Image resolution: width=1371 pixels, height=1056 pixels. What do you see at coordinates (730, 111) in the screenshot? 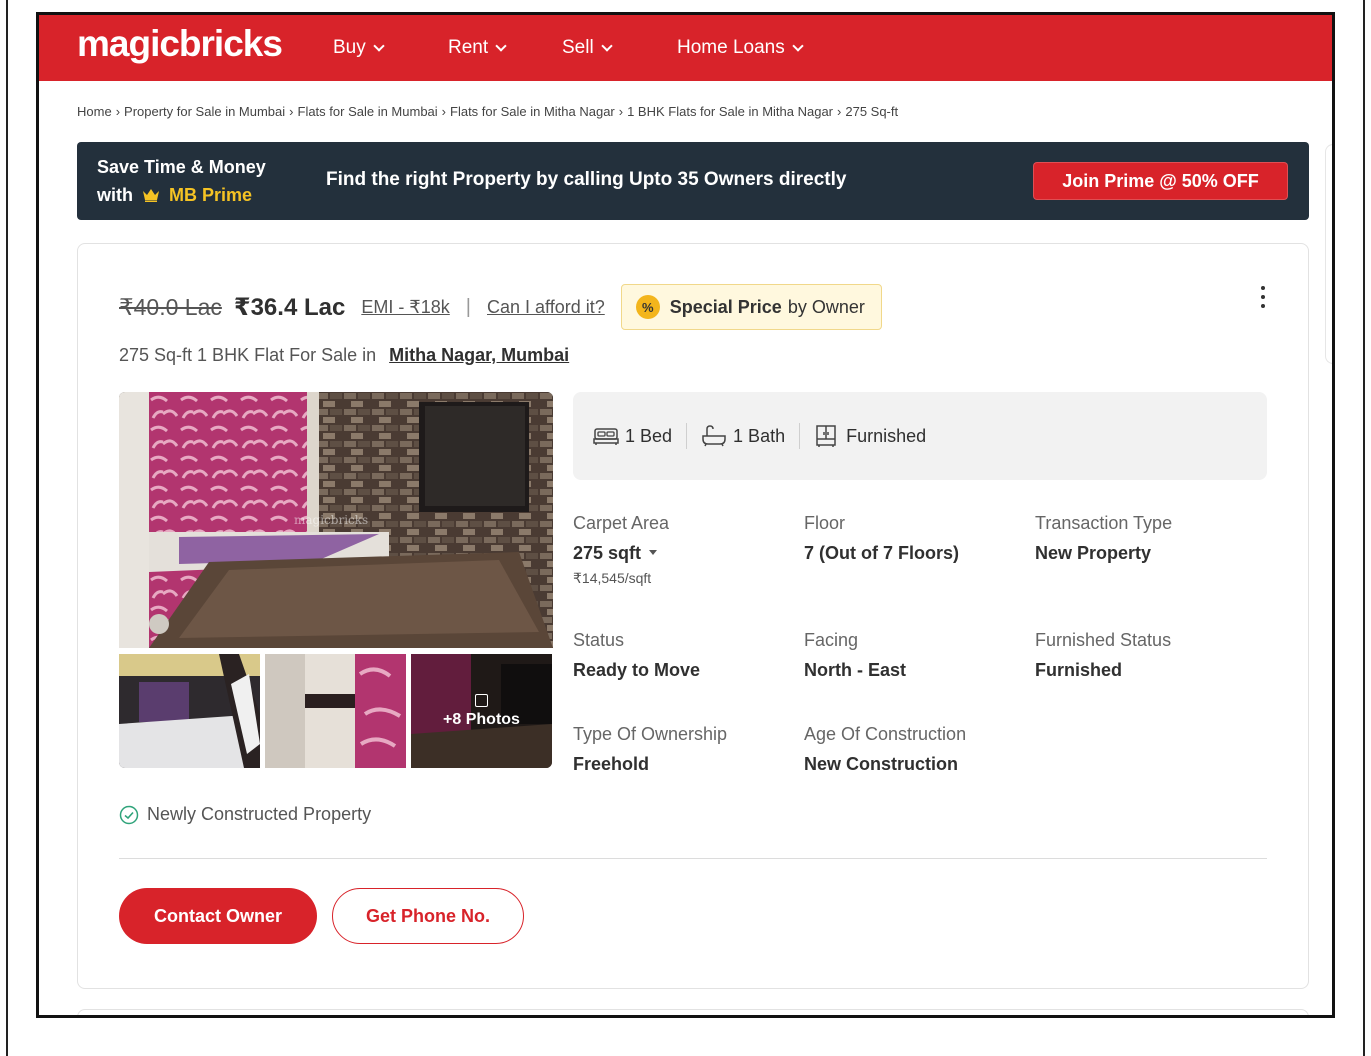
I see `breadcrumb-1bhk-mitha-nagar: 1 BHK Flats for Sale in Mitha Nagar` at bounding box center [730, 111].